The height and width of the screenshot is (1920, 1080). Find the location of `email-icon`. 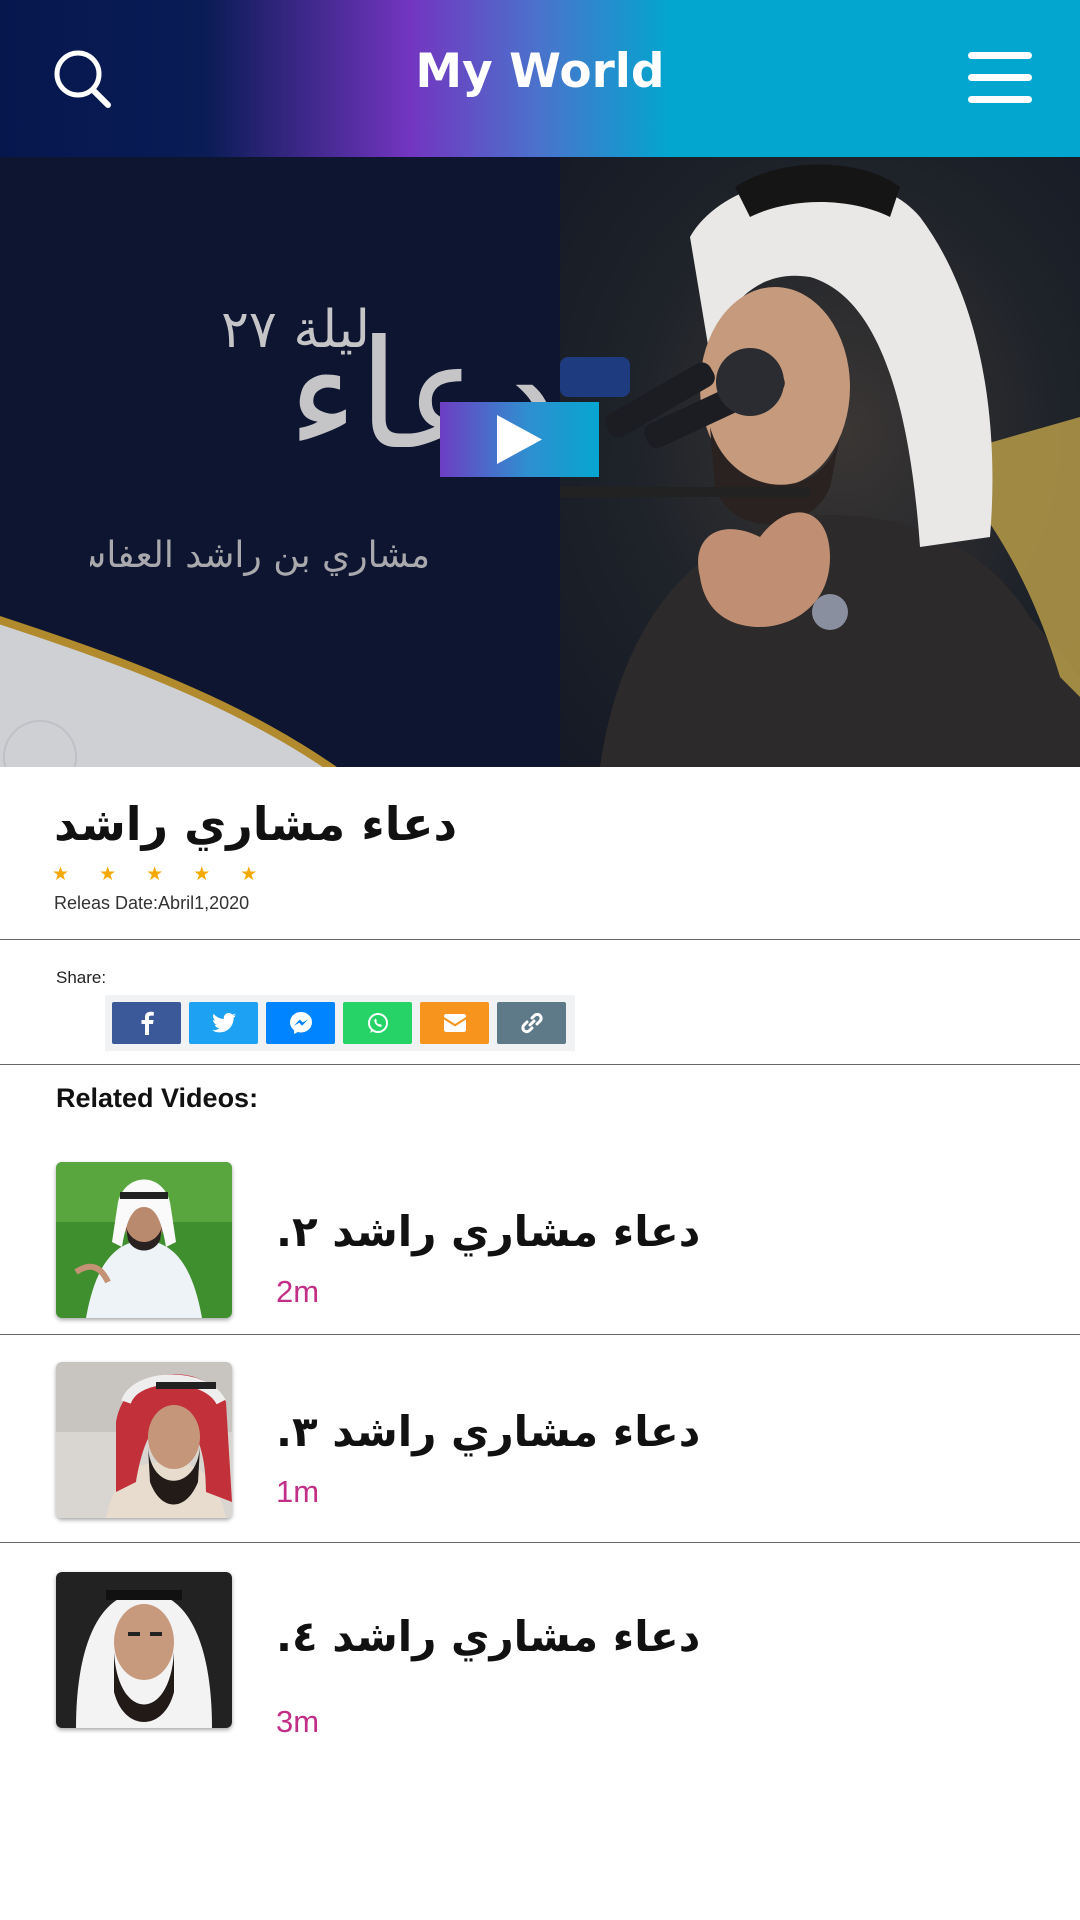

email-icon is located at coordinates (454, 1023).